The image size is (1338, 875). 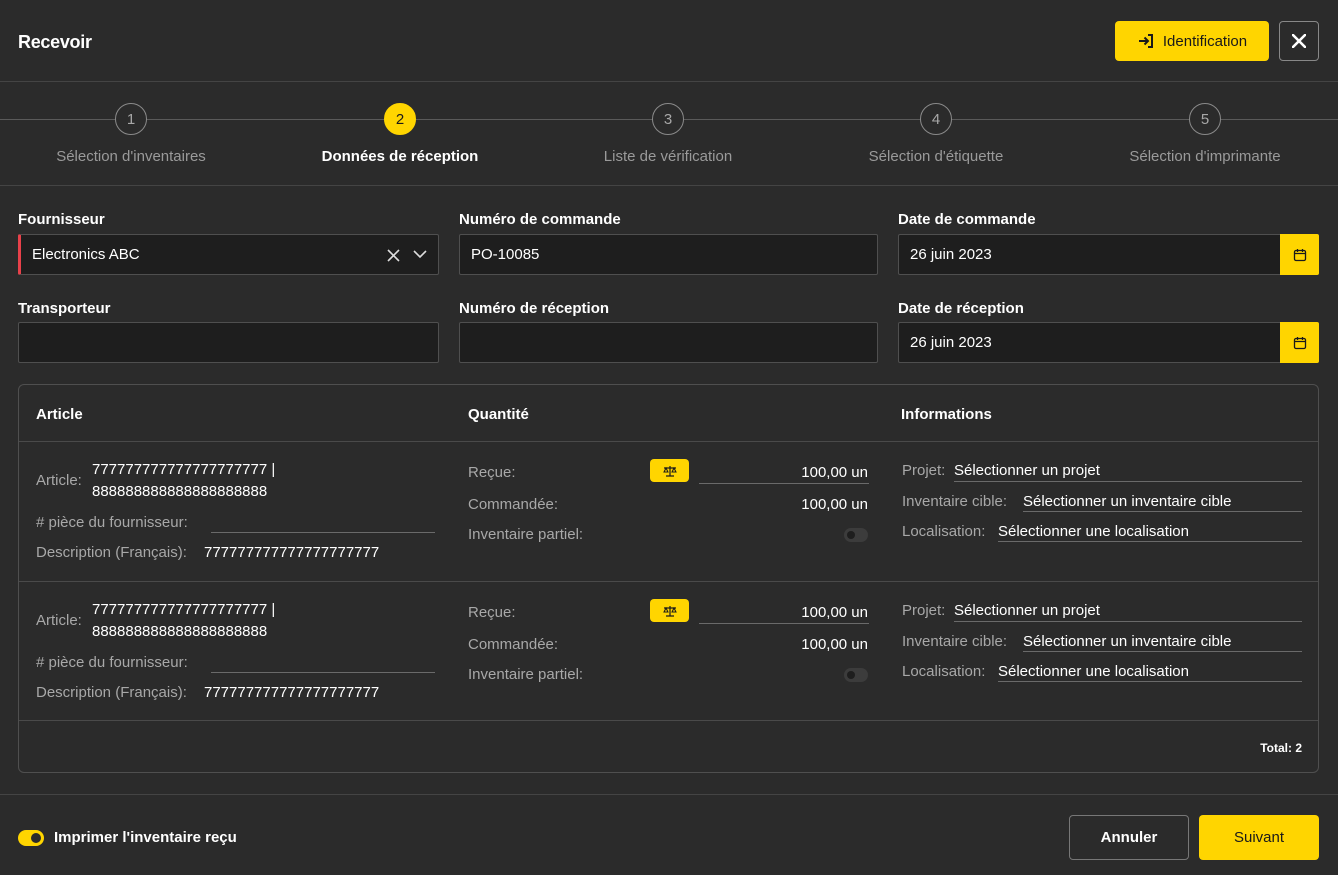 I want to click on step-5-label: Sélection d'imprimante, so click(x=1204, y=156).